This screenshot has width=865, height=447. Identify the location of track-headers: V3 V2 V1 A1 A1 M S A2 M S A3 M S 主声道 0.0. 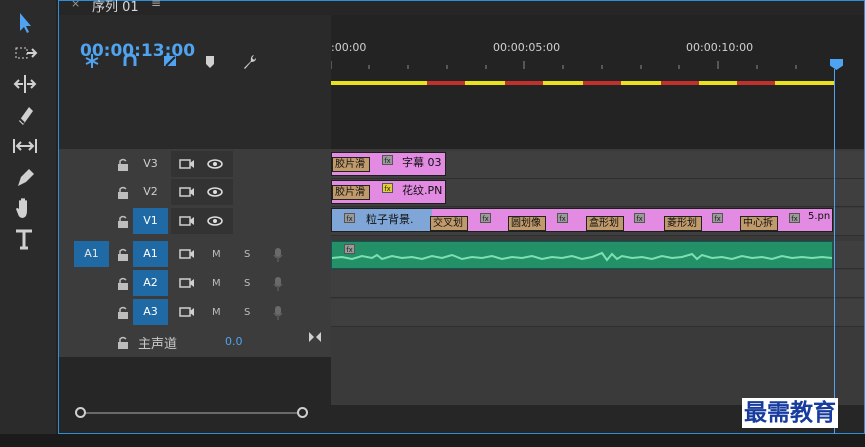
(195, 253).